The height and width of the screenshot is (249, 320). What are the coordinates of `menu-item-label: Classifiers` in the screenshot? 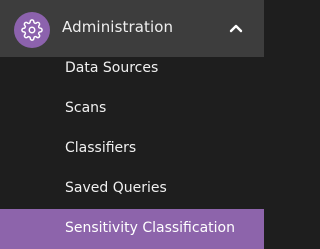 It's located at (101, 148).